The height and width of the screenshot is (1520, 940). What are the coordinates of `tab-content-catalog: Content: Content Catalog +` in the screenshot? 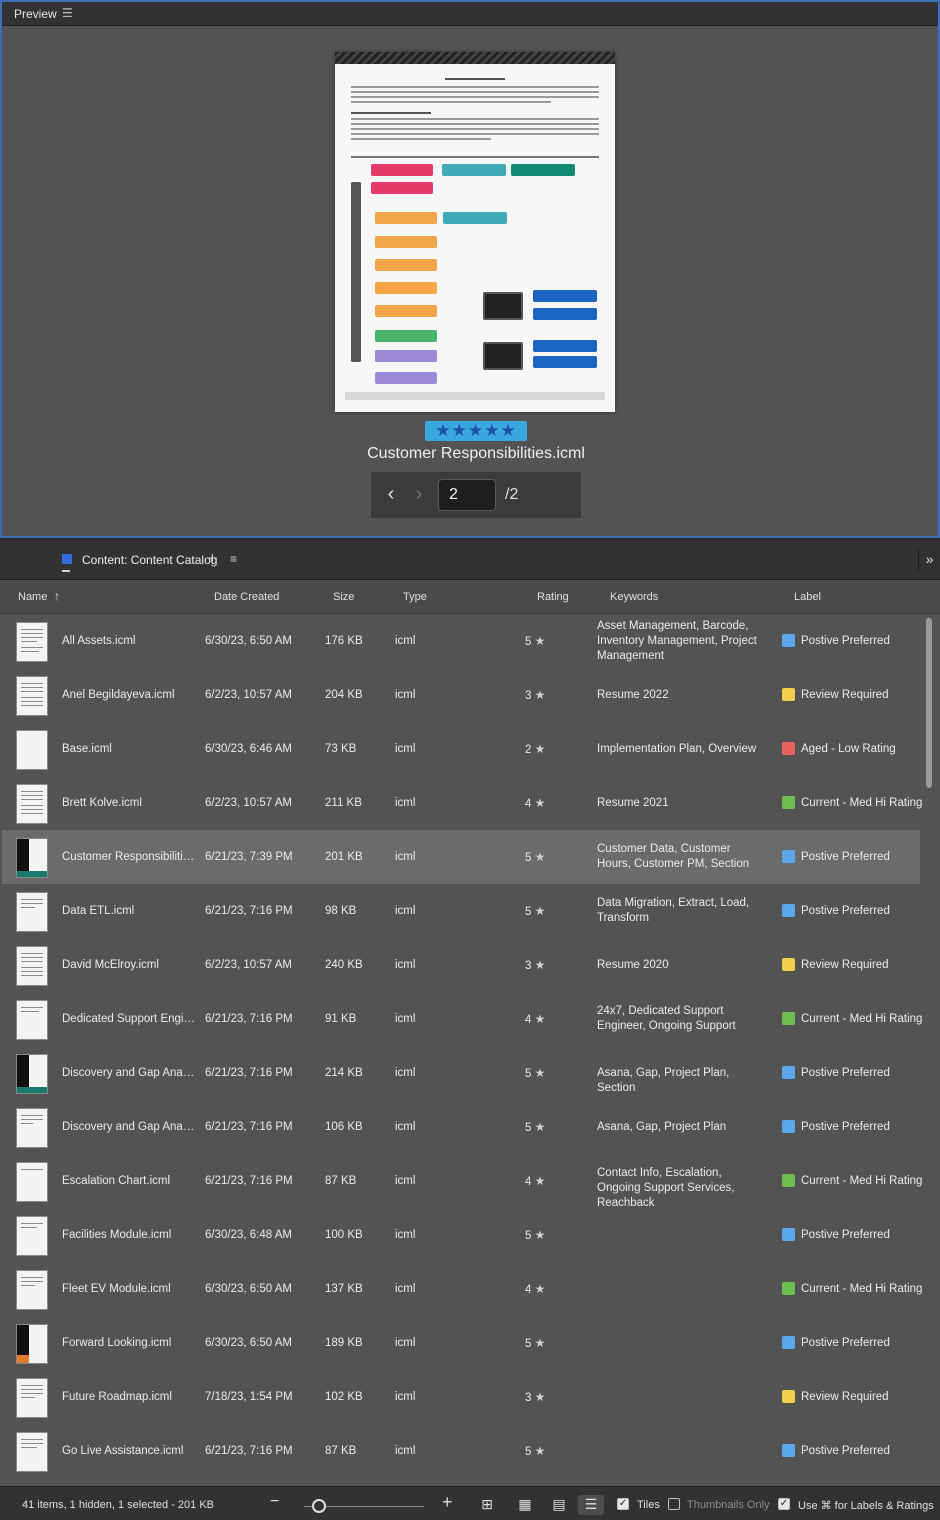 It's located at (139, 561).